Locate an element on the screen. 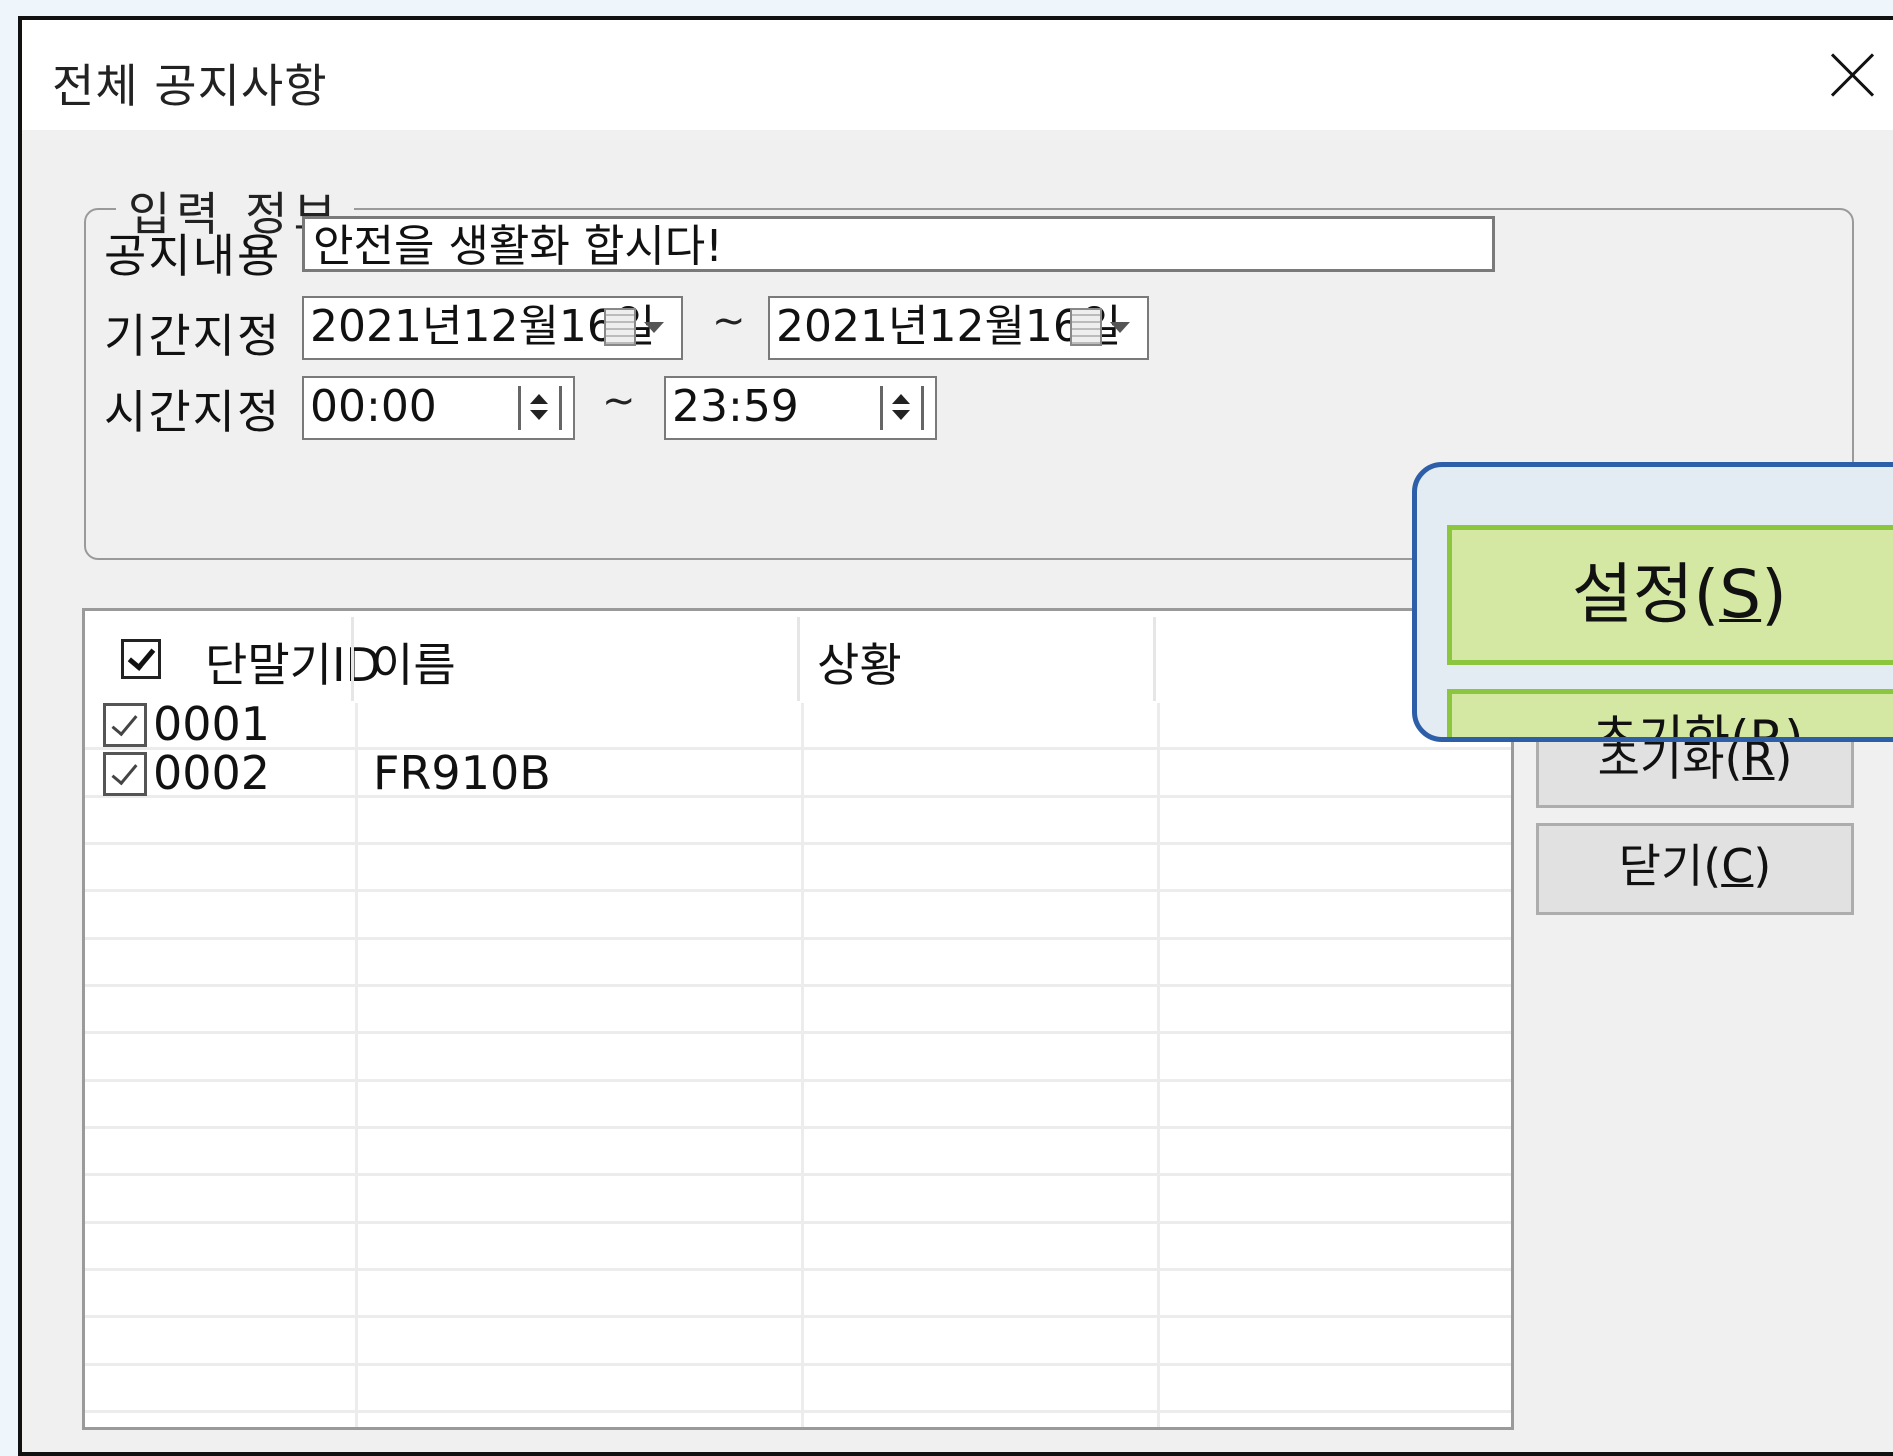  close-button: 닫기(C) is located at coordinates (1695, 869).